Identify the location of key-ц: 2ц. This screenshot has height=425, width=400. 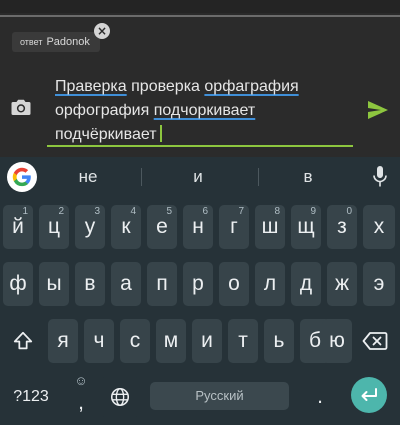
(54, 227).